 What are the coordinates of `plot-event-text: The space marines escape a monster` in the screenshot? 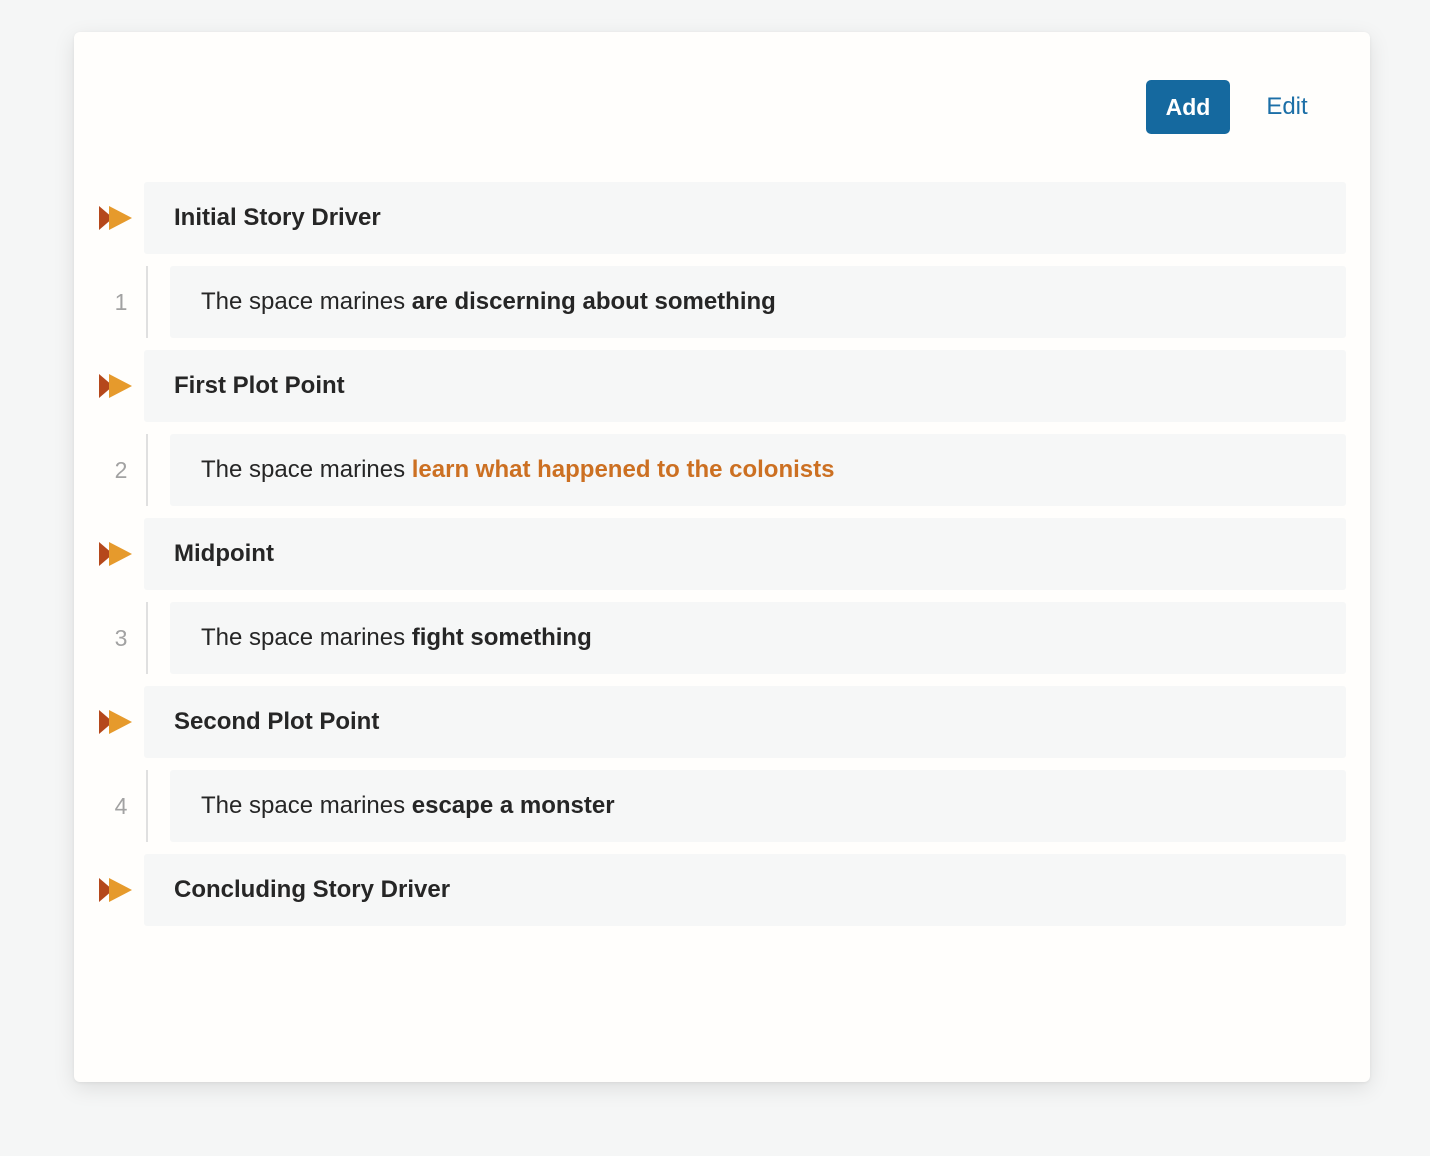 It's located at (758, 806).